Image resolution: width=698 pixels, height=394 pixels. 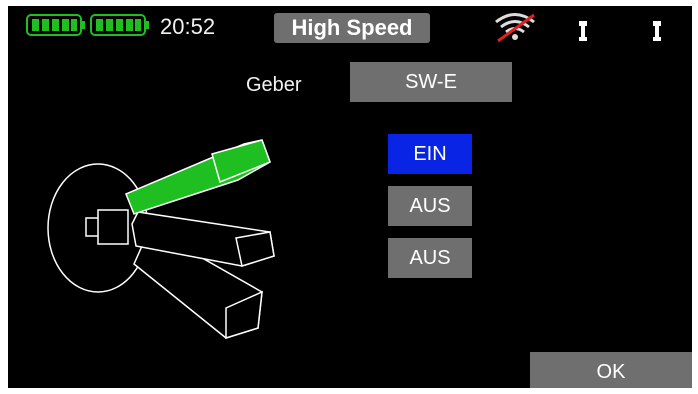 I want to click on status-bar: 20:52 High Speed, so click(x=350, y=28).